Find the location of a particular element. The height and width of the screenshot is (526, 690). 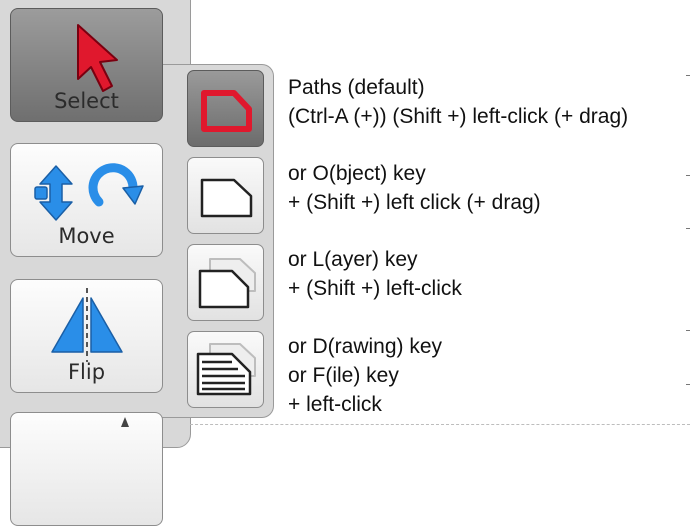

object-shape-icon is located at coordinates (226, 198).